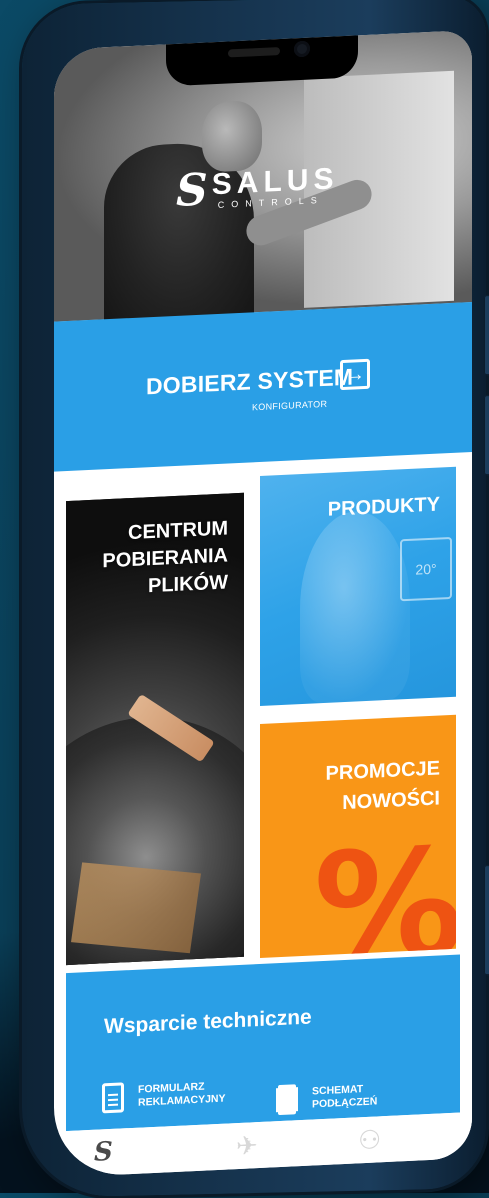 This screenshot has height=1198, width=489. What do you see at coordinates (165, 557) in the screenshot?
I see `download-center-title: CENTRUM POBIERANIA PLIKÓW` at bounding box center [165, 557].